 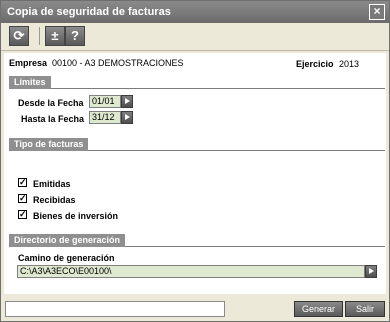 What do you see at coordinates (118, 63) in the screenshot?
I see `empresa-value: 00100 - A3 DEMOSTRACIONES` at bounding box center [118, 63].